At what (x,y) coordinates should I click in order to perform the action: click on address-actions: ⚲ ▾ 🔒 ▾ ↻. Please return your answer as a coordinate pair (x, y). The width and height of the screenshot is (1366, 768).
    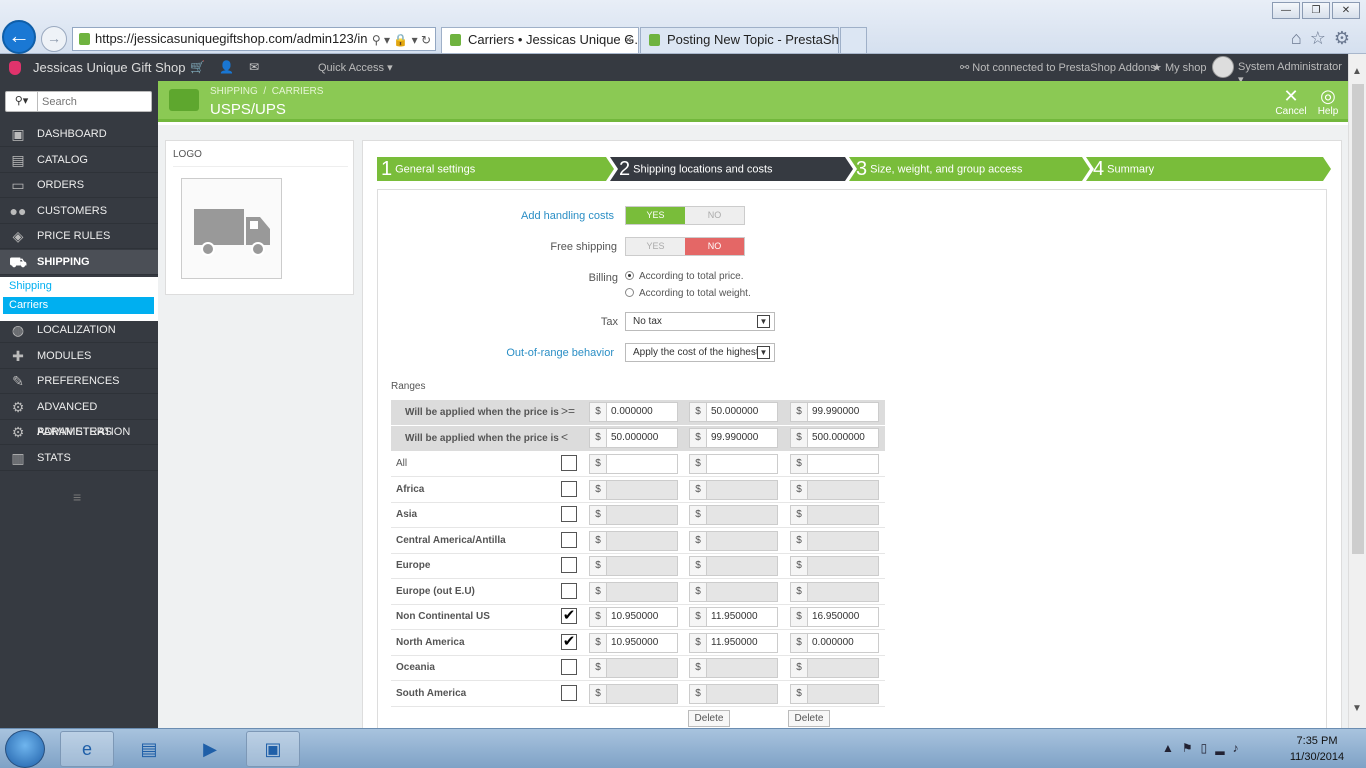
    Looking at the image, I should click on (399, 39).